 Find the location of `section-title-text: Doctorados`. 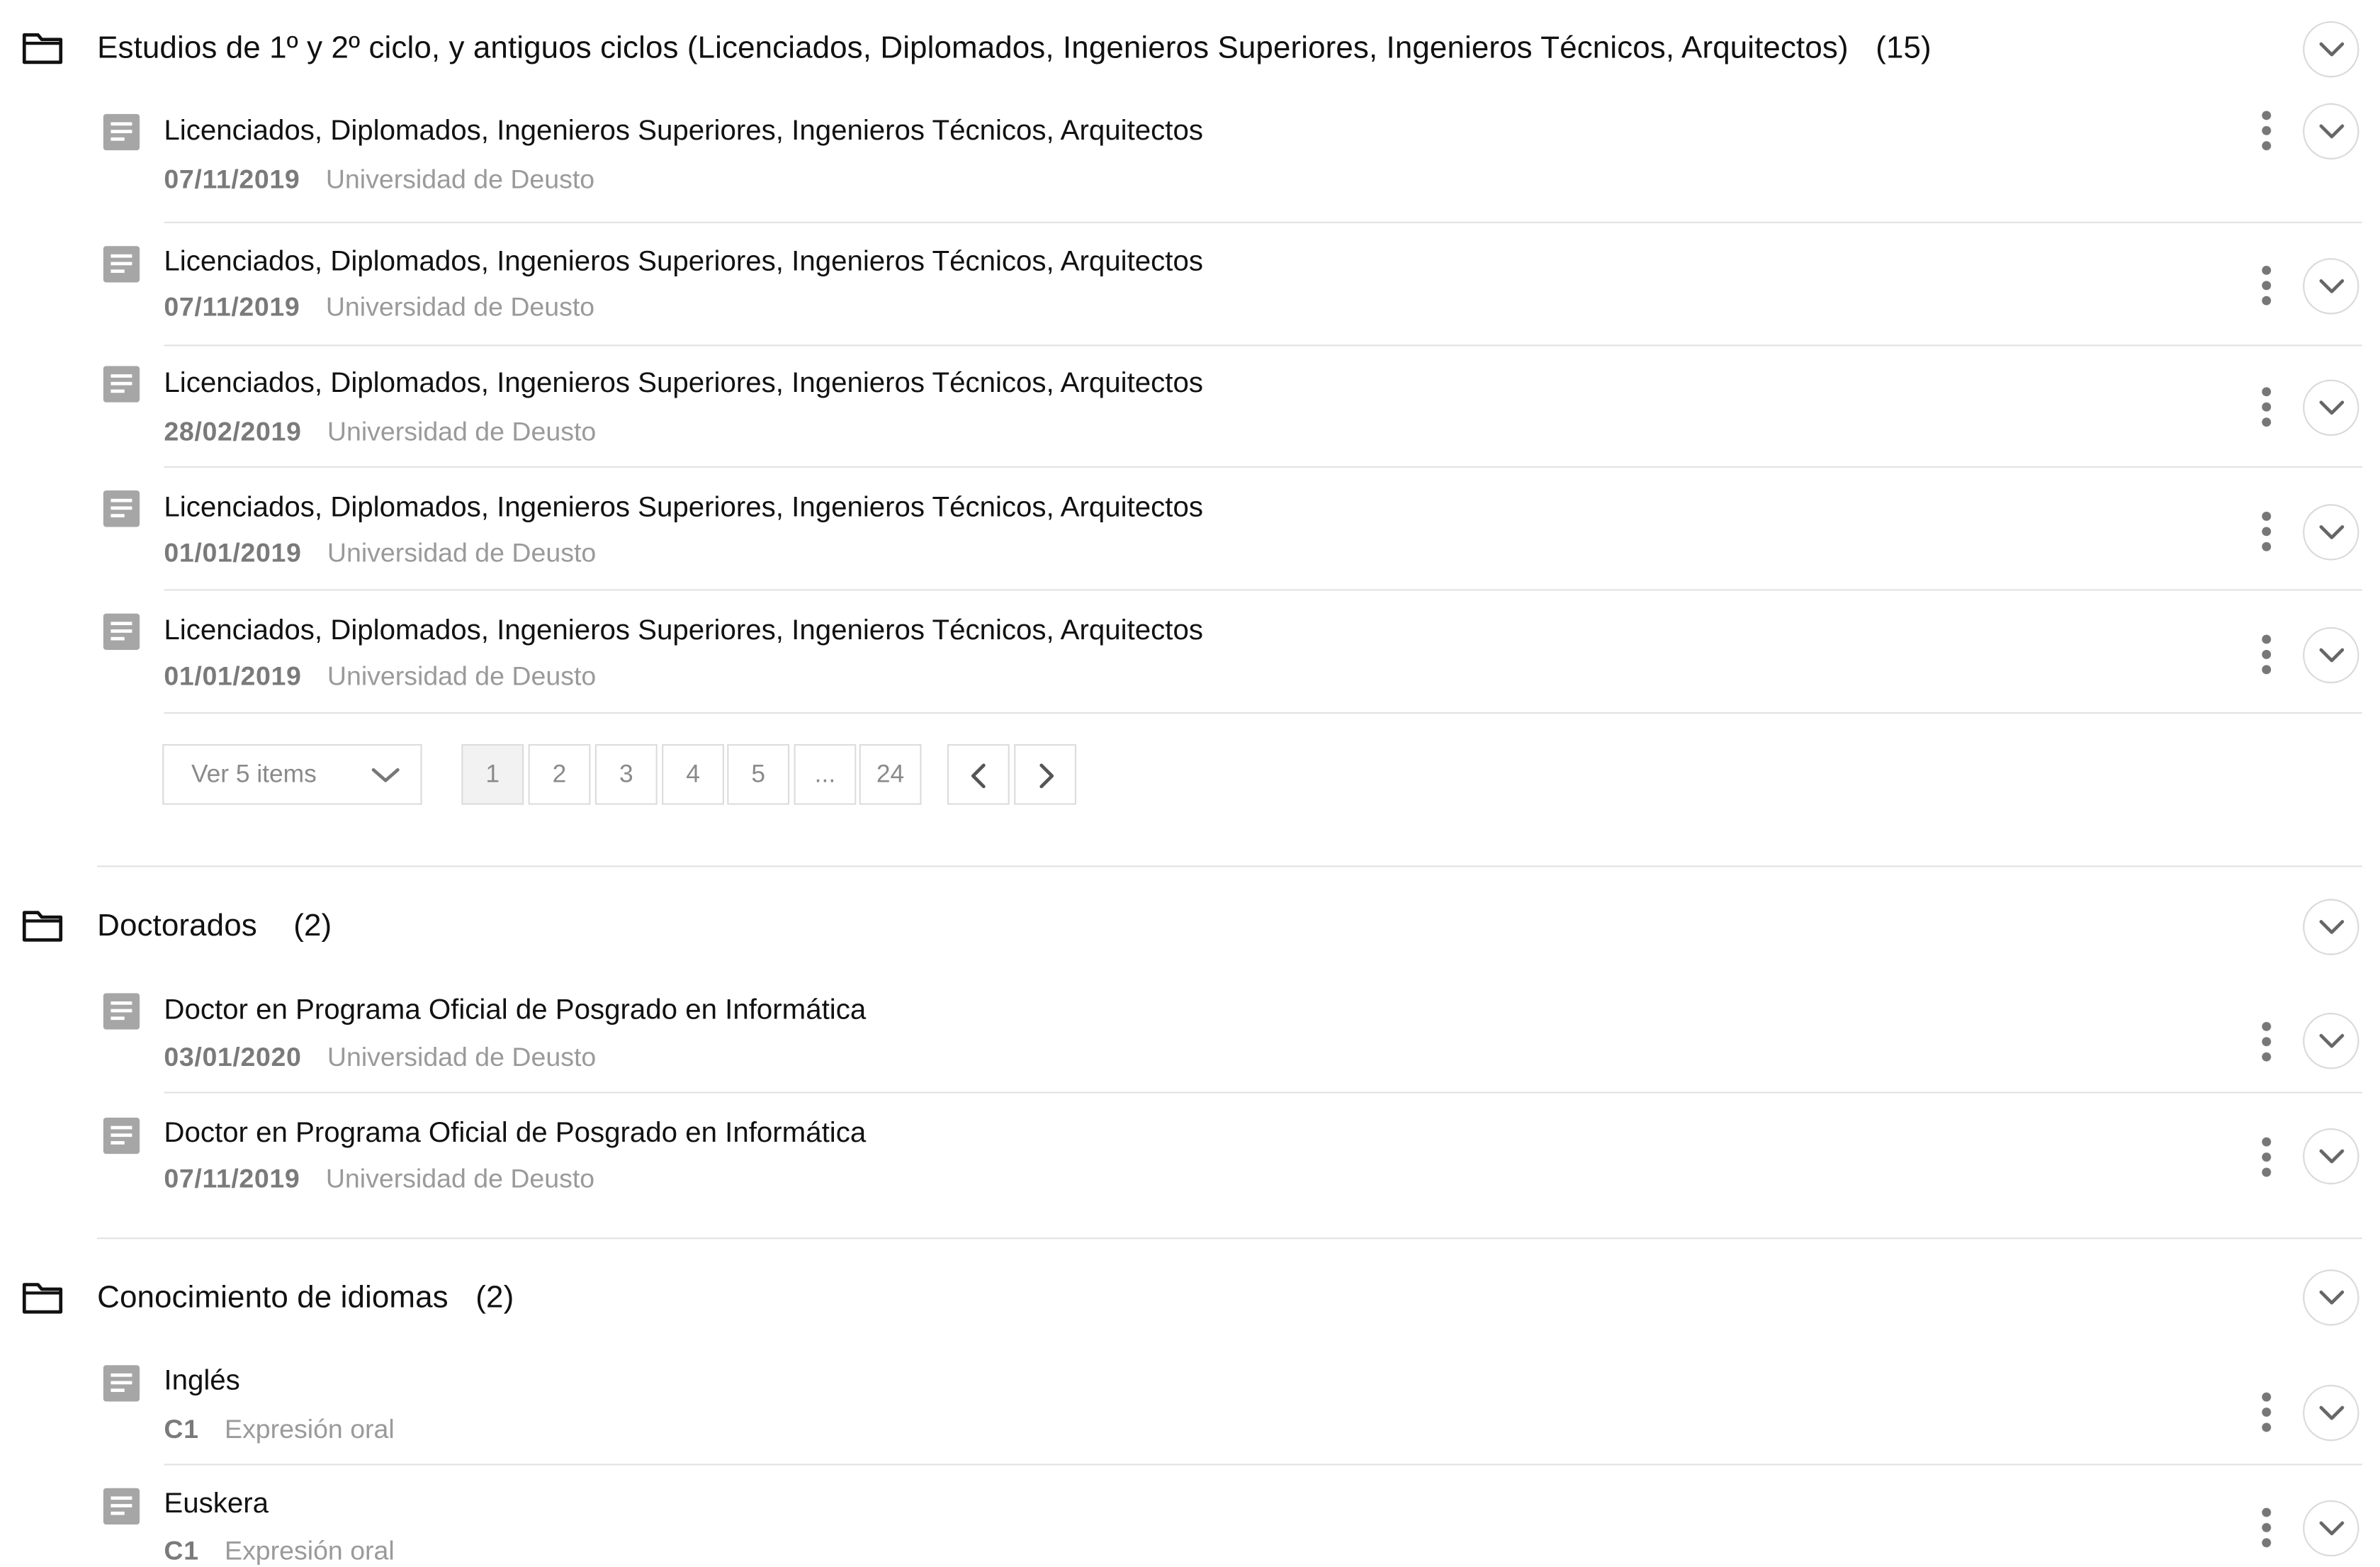

section-title-text: Doctorados is located at coordinates (177, 925).